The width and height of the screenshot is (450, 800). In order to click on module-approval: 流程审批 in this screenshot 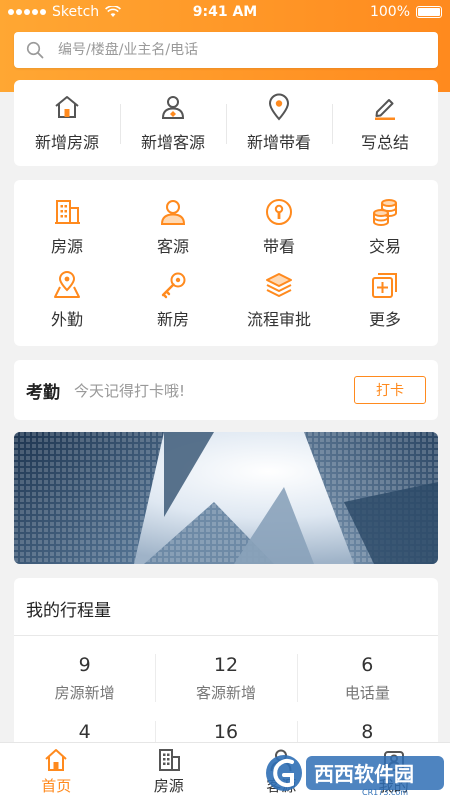, I will do `click(279, 299)`.